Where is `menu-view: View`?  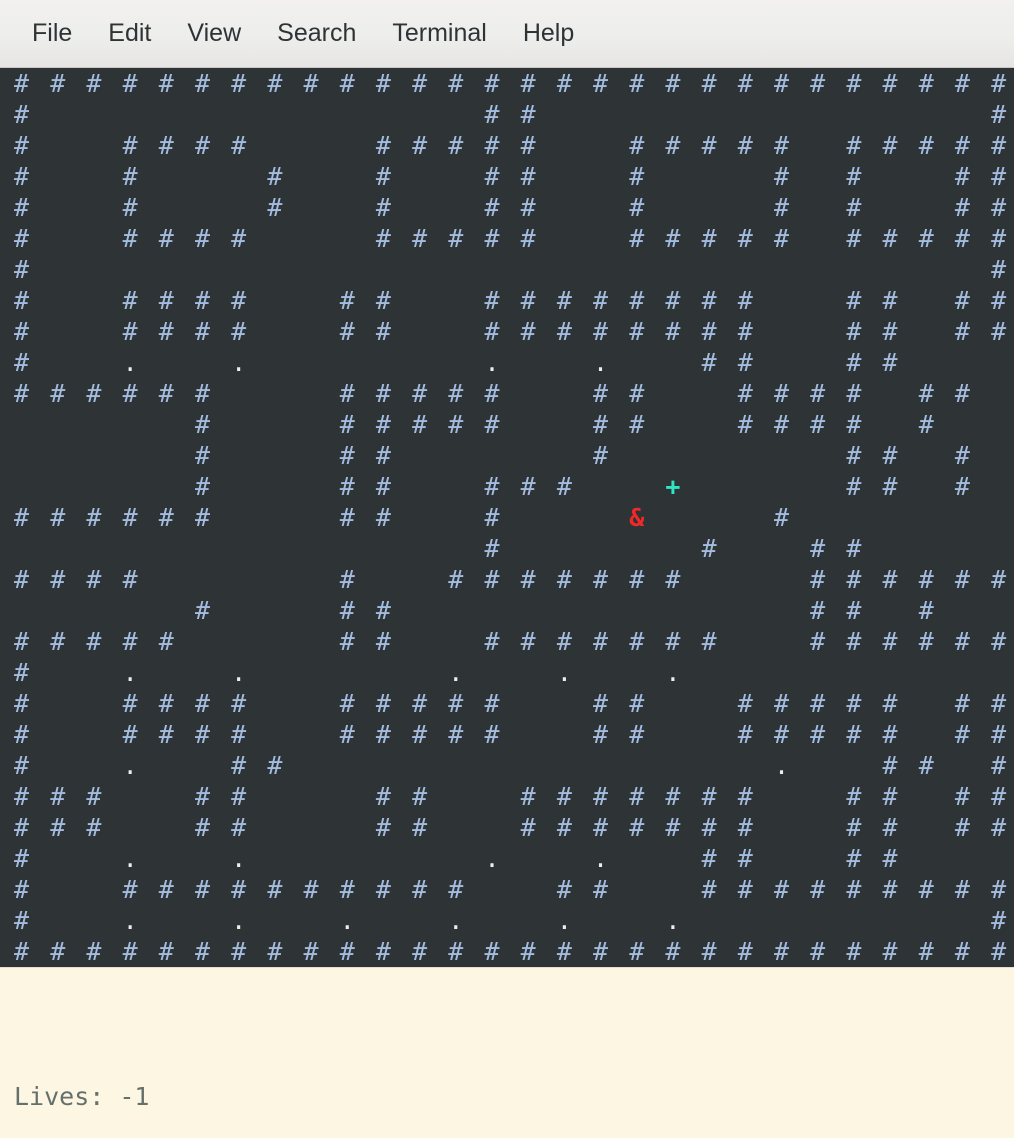 menu-view: View is located at coordinates (214, 33).